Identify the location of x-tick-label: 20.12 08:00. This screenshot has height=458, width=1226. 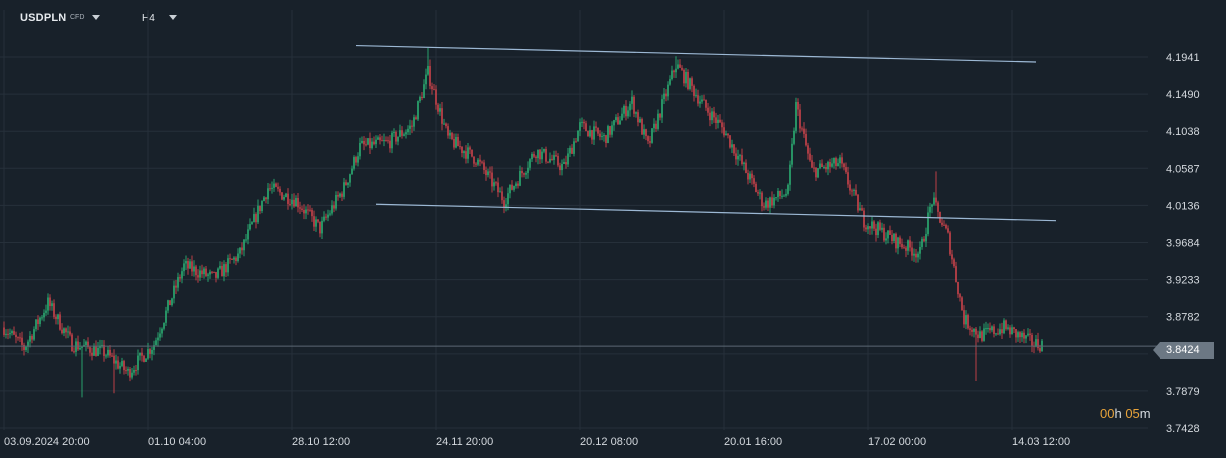
(609, 442).